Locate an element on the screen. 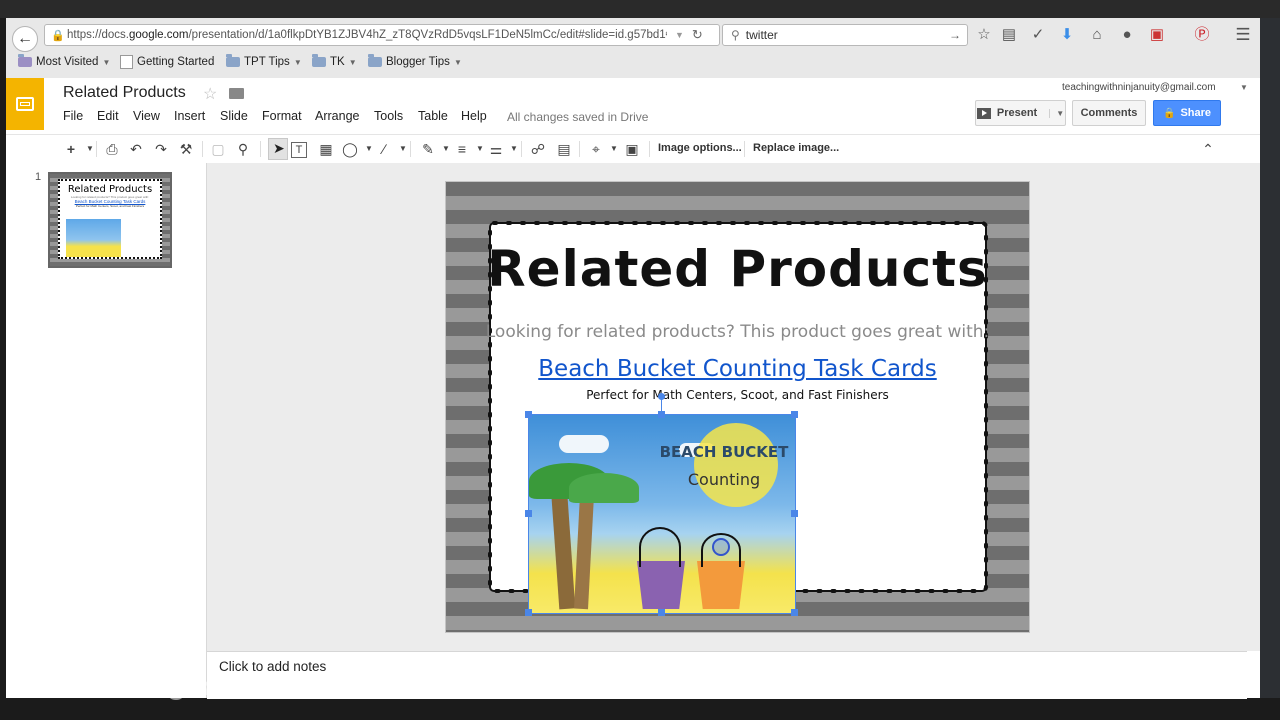  crop-icon: ⌖ is located at coordinates (596, 149).